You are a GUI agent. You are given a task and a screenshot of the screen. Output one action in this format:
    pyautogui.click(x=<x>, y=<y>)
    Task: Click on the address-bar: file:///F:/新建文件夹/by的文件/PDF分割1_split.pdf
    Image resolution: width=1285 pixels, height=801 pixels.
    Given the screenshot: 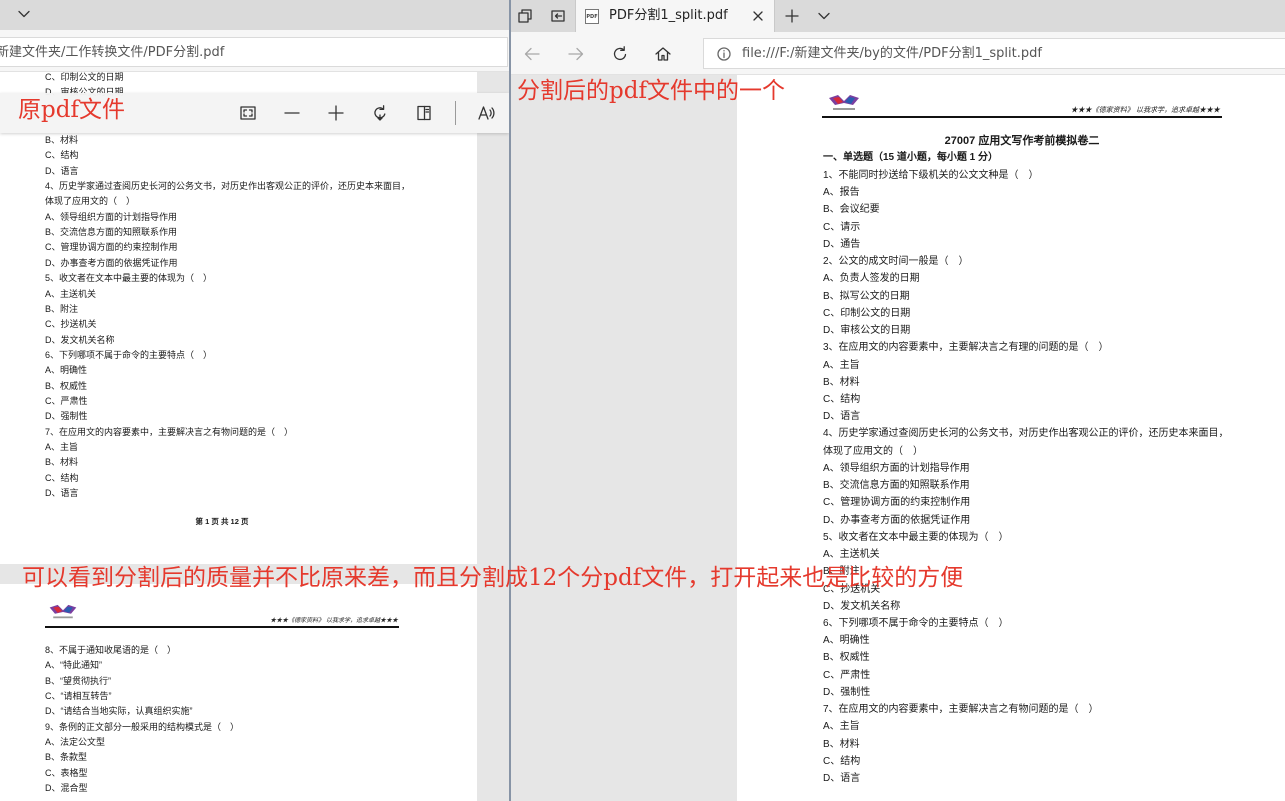 What is the action you would take?
    pyautogui.click(x=994, y=53)
    